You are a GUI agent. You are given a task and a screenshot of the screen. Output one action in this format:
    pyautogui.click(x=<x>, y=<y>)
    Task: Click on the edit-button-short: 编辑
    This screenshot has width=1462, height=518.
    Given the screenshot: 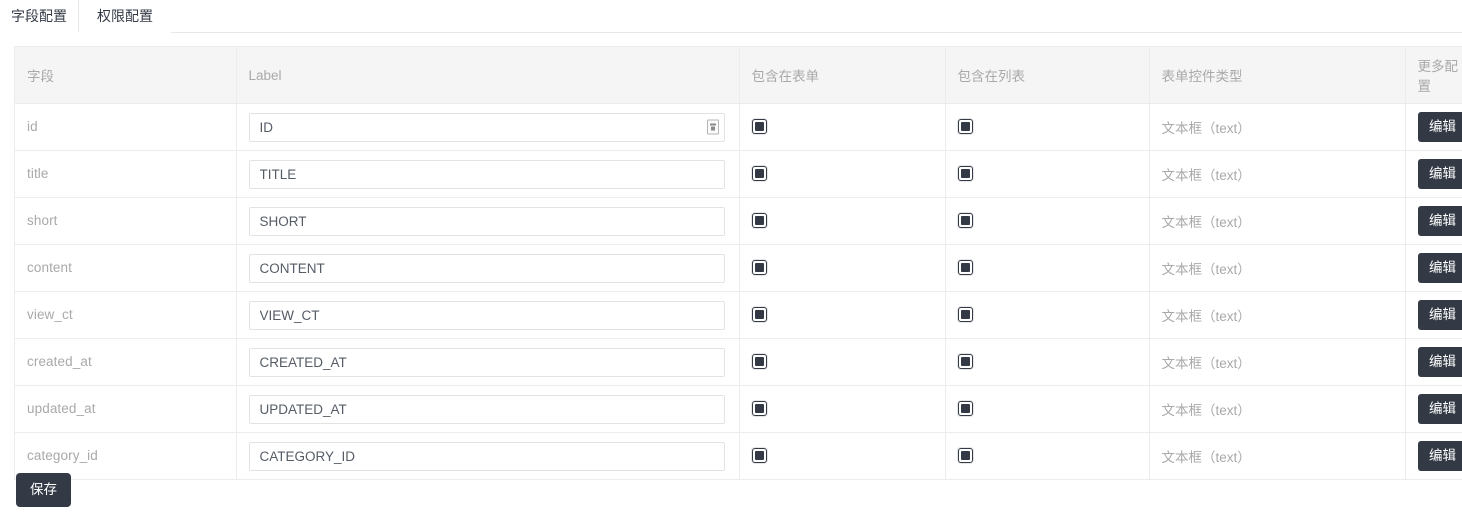 What is the action you would take?
    pyautogui.click(x=1439, y=221)
    